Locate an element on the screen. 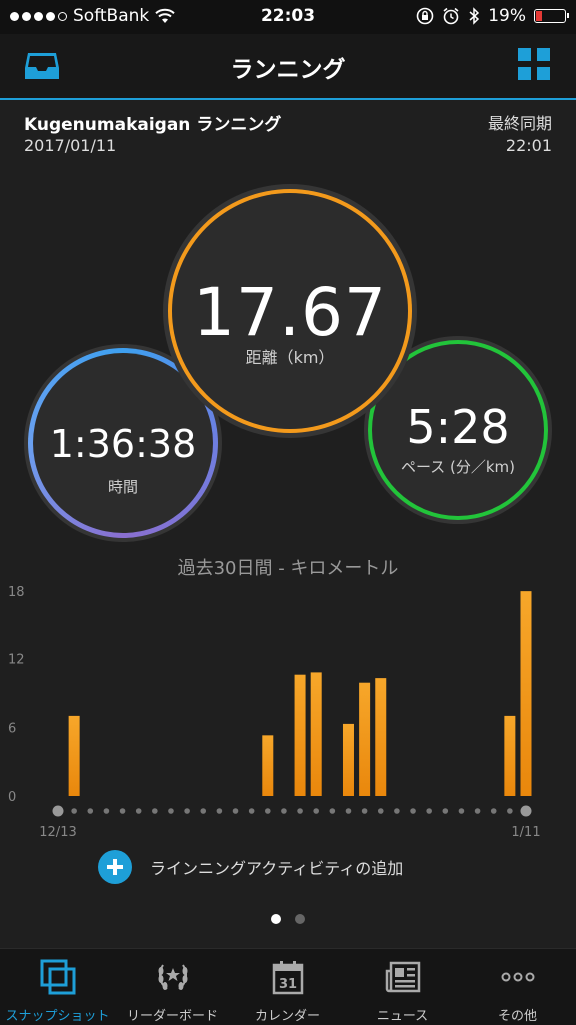 The width and height of the screenshot is (576, 1025). x-start-label: 12/13 is located at coordinates (57, 832).